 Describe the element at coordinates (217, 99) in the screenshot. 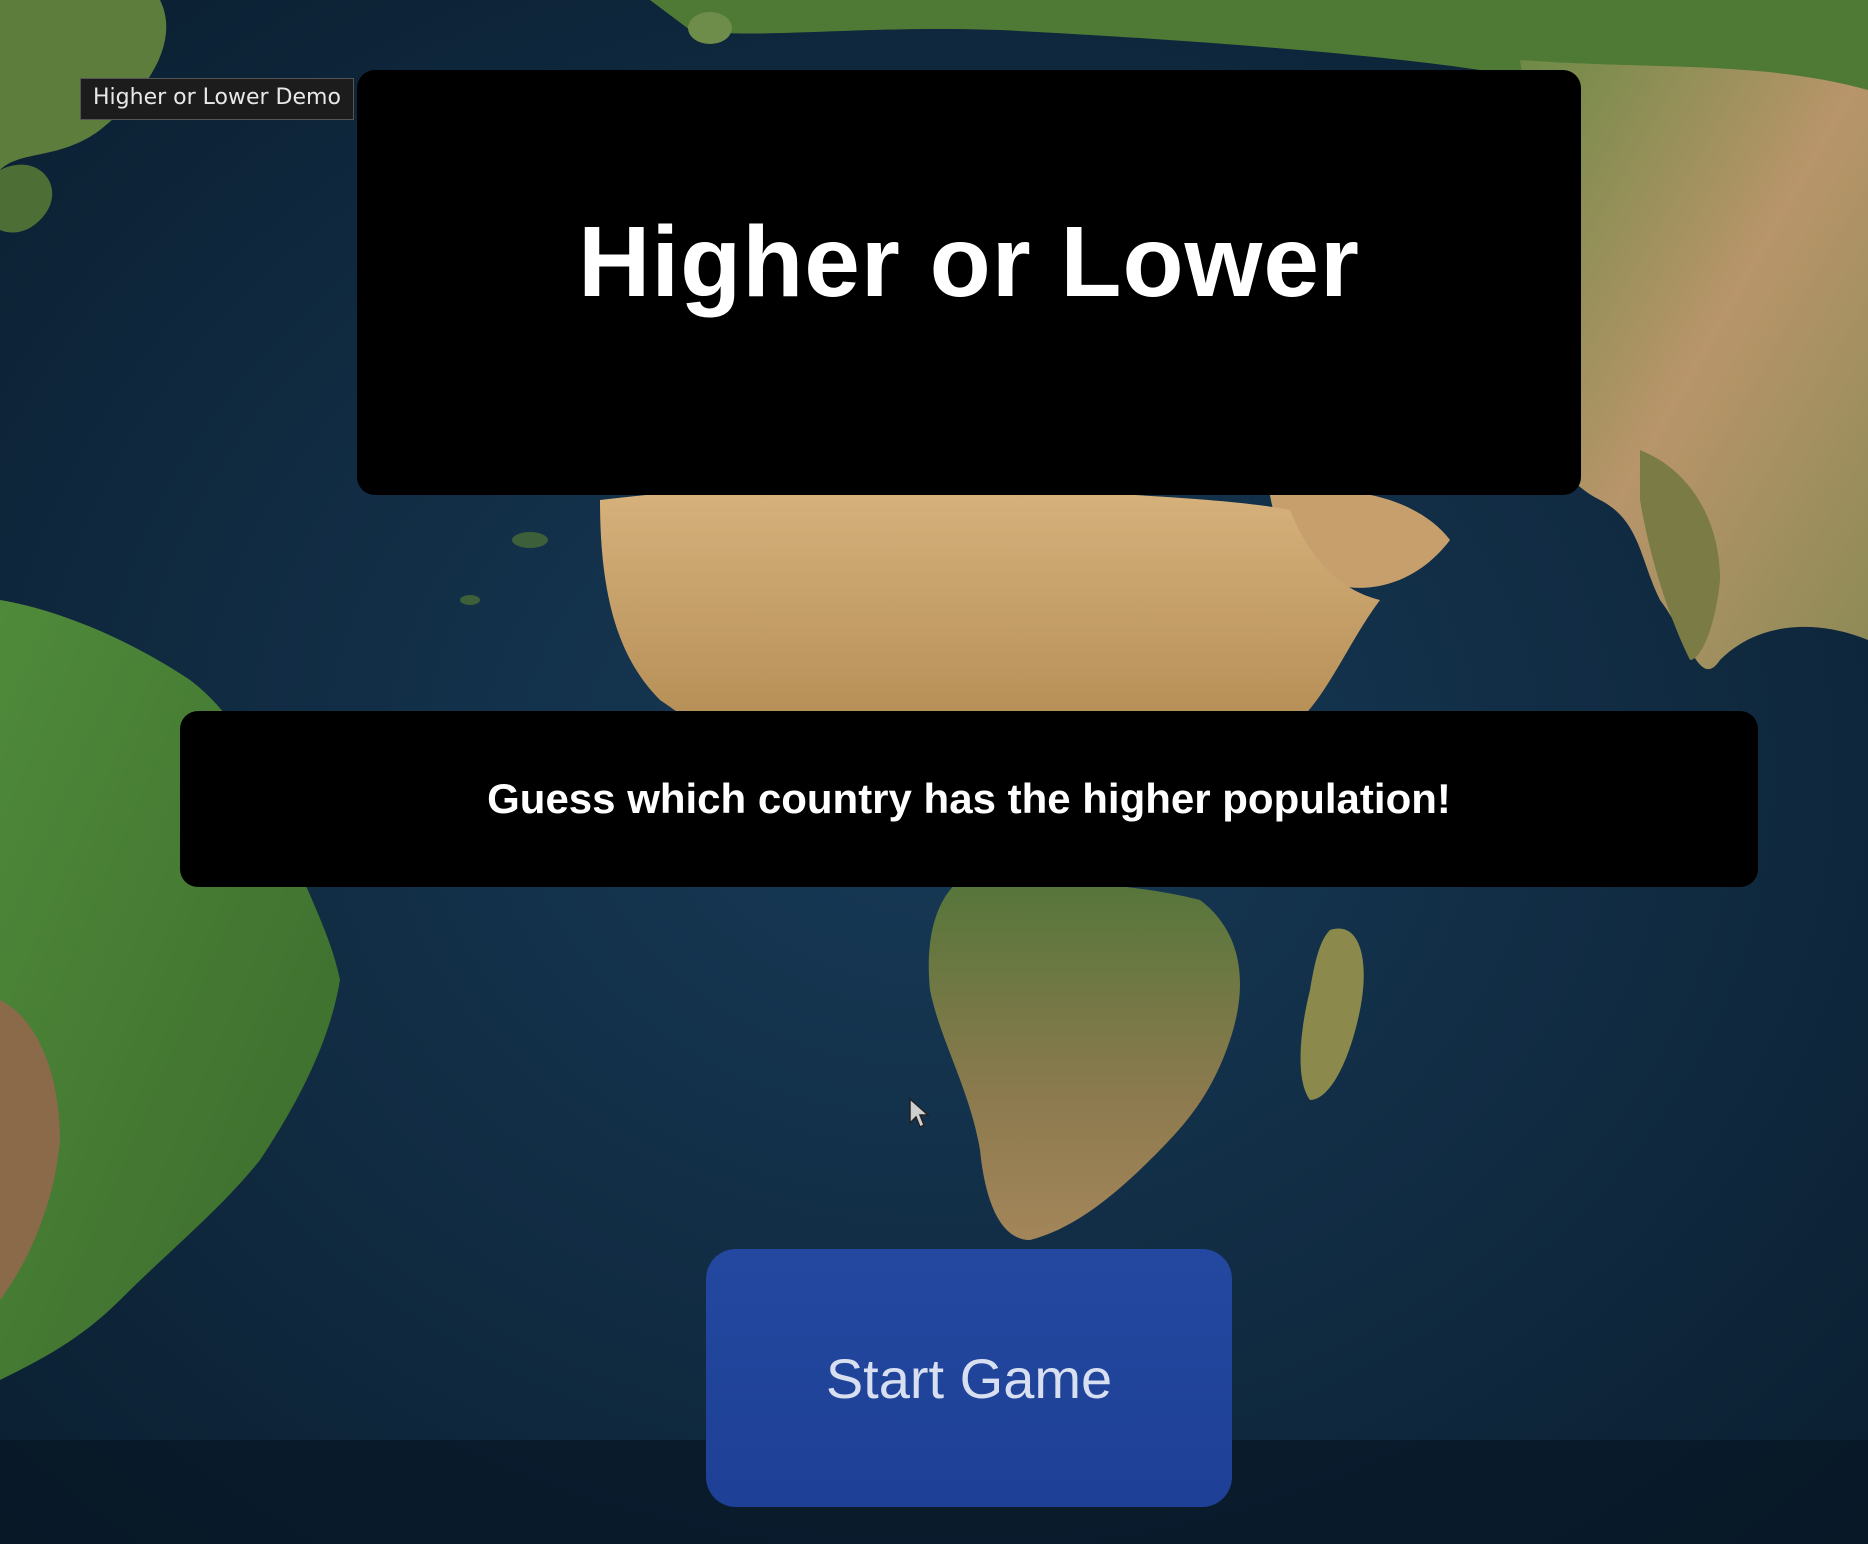

I see `window-tooltip: Higher or Lower Demo` at that location.